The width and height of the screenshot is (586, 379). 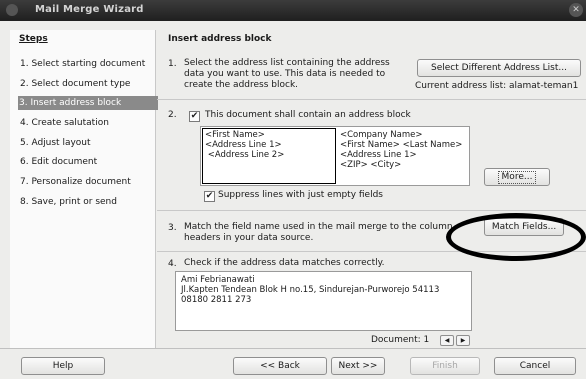 What do you see at coordinates (463, 340) in the screenshot?
I see `next-document-button: ▶` at bounding box center [463, 340].